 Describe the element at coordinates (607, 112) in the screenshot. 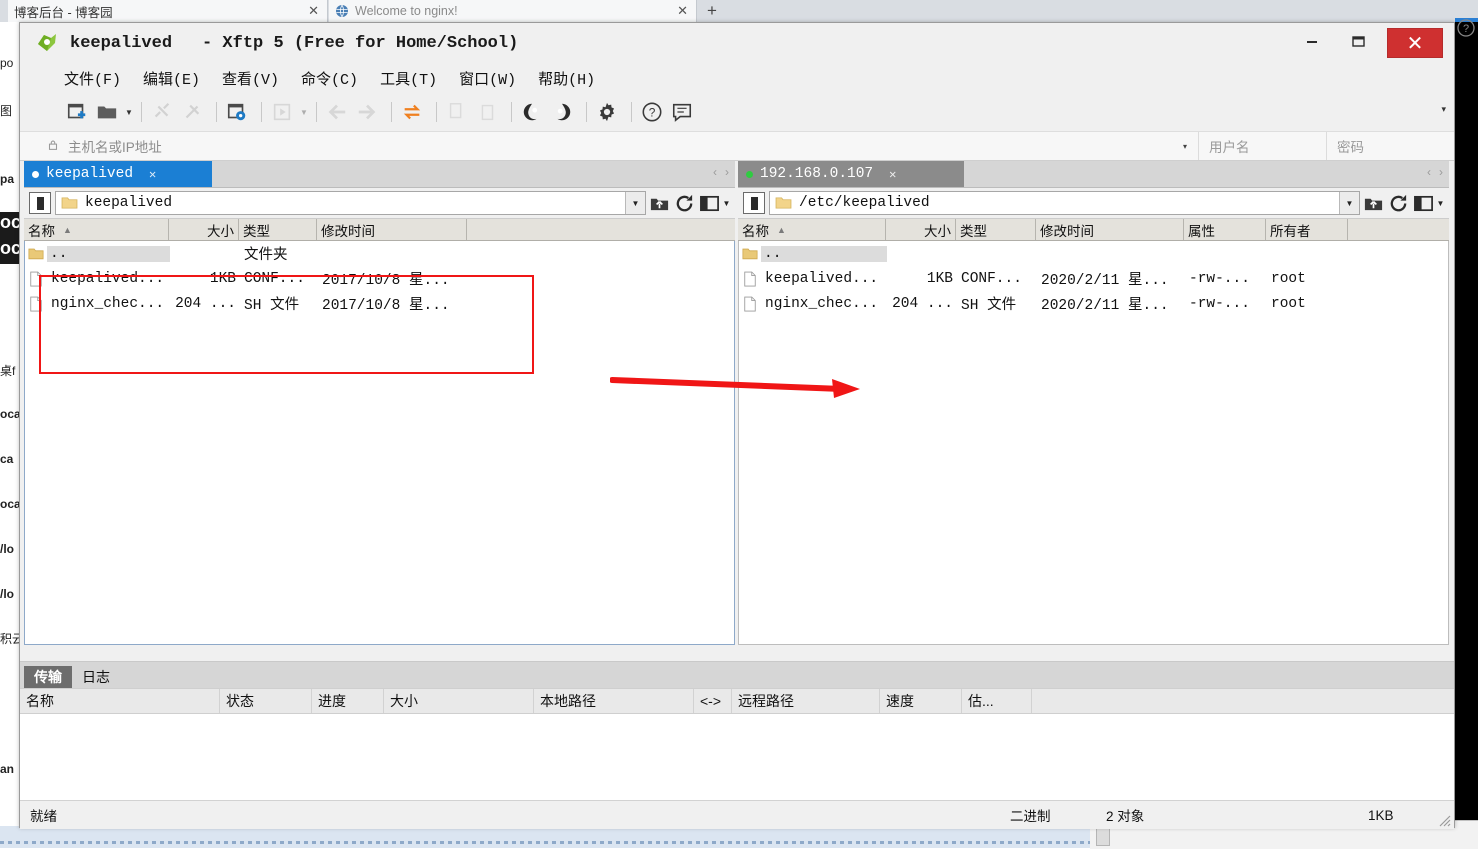

I see `gear-icon` at that location.